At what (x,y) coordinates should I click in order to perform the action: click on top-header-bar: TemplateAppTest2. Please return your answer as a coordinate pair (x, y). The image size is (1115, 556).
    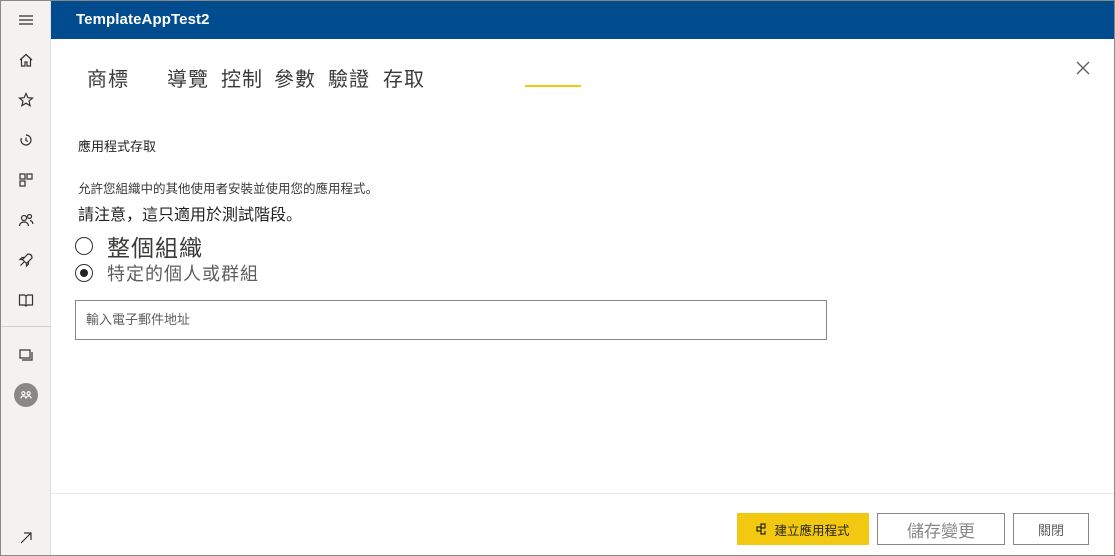
    Looking at the image, I should click on (582, 20).